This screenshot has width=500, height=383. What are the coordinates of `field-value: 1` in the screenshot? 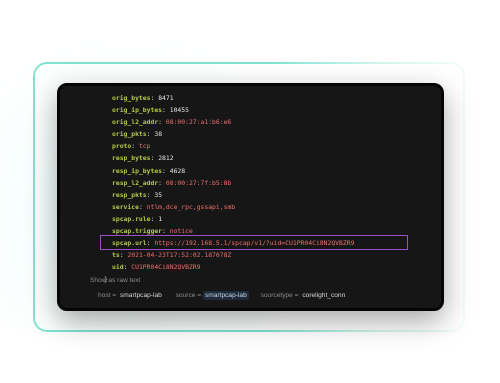 It's located at (160, 219).